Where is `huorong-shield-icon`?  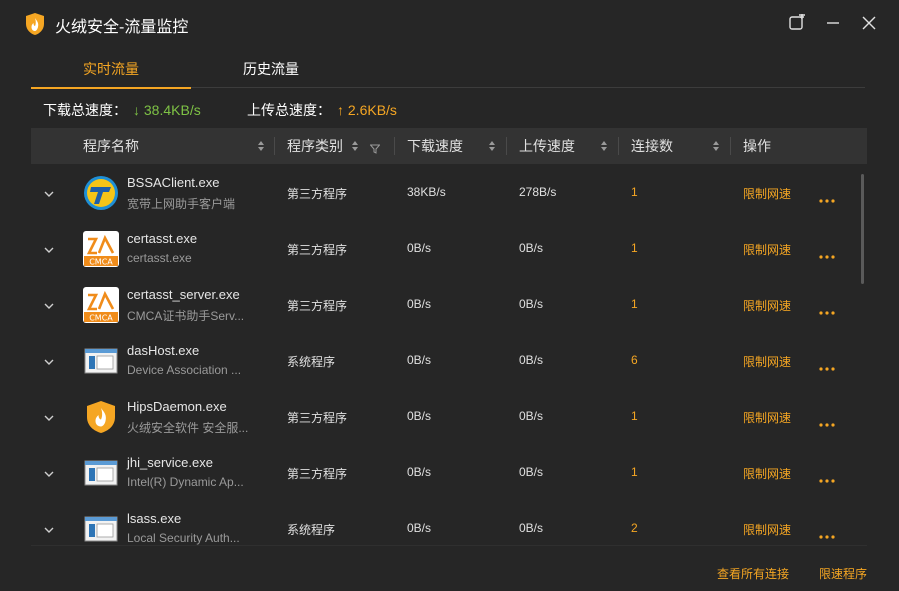
huorong-shield-icon is located at coordinates (101, 417).